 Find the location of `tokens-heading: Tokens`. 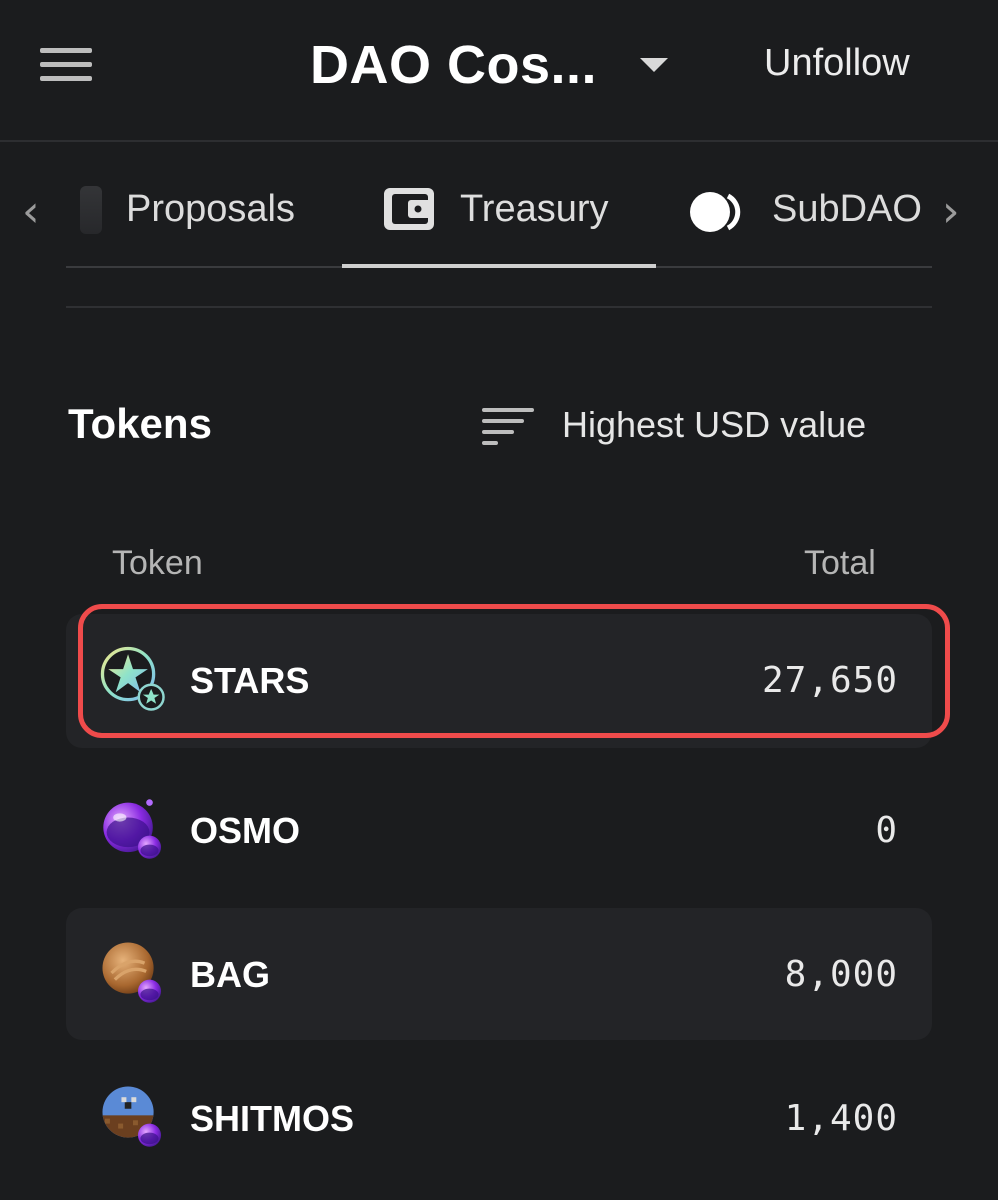

tokens-heading: Tokens is located at coordinates (140, 423).